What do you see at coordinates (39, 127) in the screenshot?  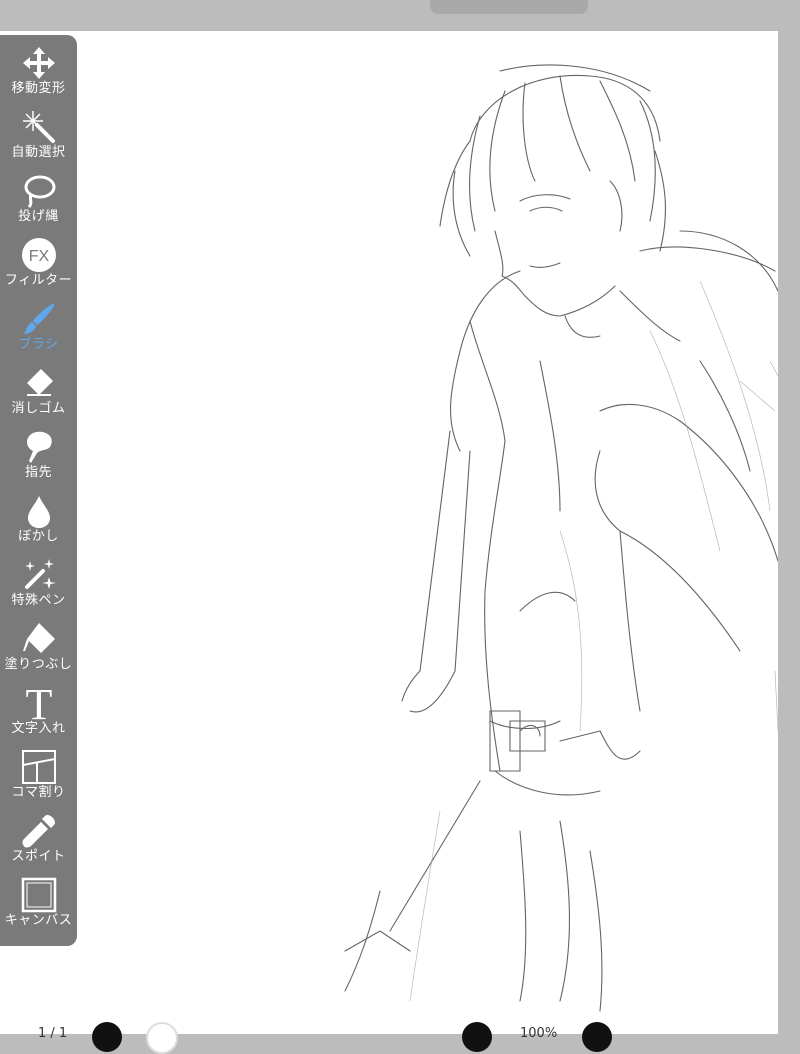 I see `magic-wand-icon` at bounding box center [39, 127].